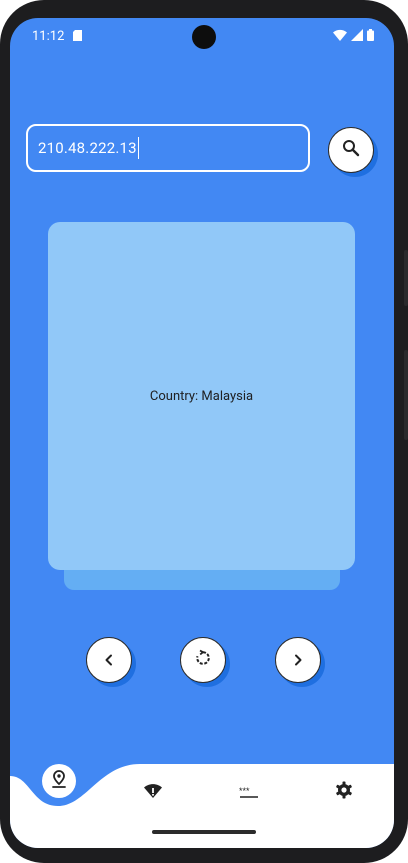 The width and height of the screenshot is (408, 863). I want to click on nav-item-location, so click(59, 781).